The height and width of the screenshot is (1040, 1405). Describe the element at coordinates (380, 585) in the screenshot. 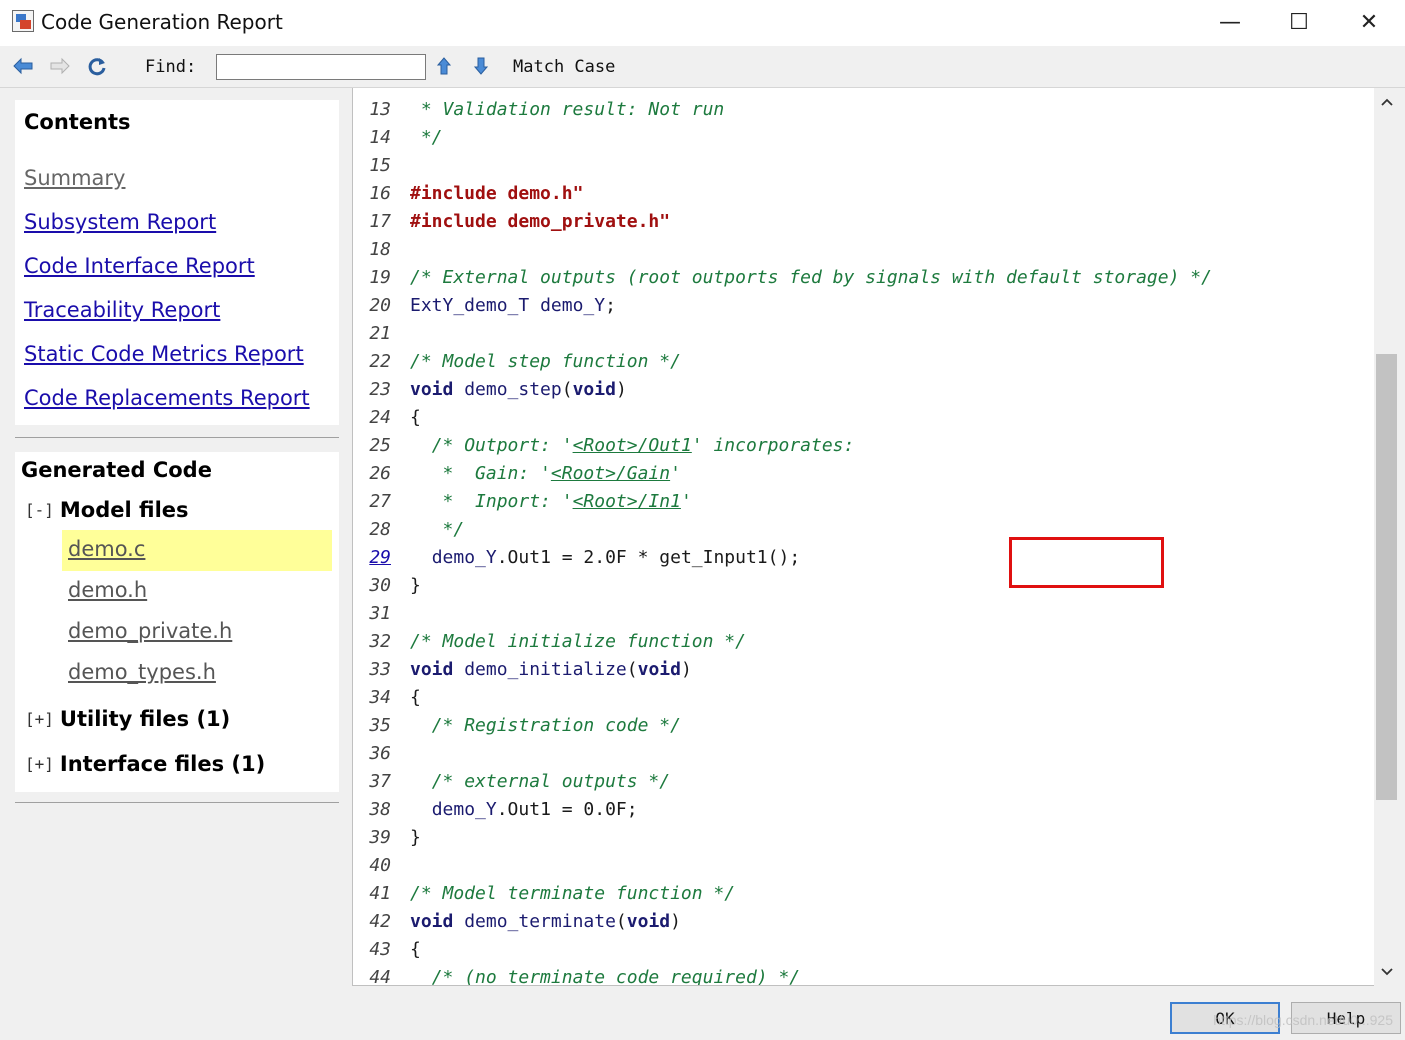

I see `line-number: 30` at that location.